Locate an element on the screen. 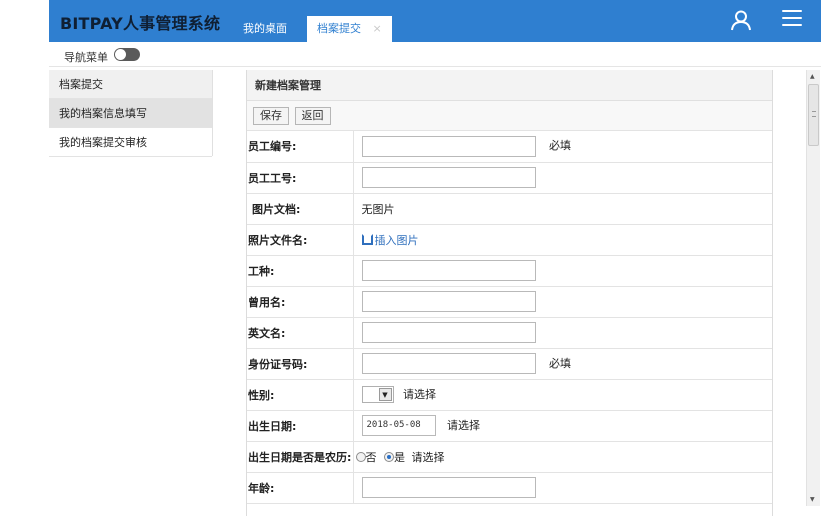 Image resolution: width=834 pixels, height=516 pixels. birth-date-hint: 请选择 is located at coordinates (463, 425).